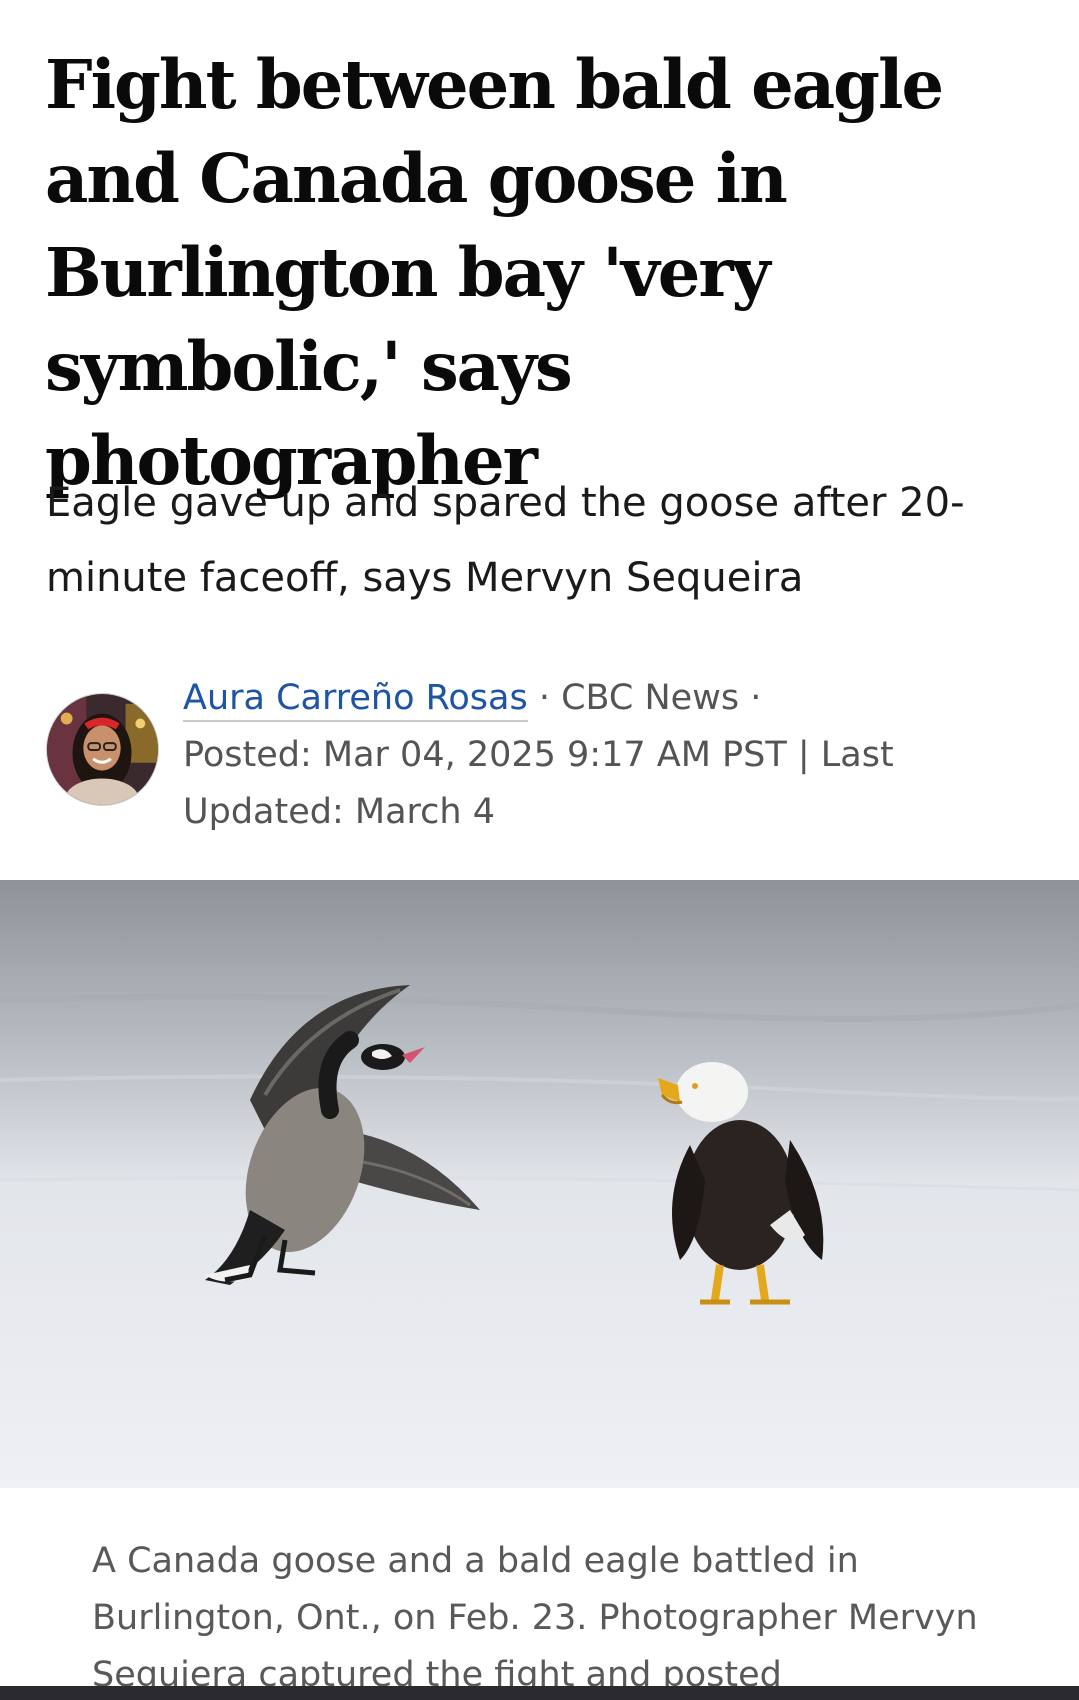  Describe the element at coordinates (539, 1693) in the screenshot. I see `bottom-bar` at that location.